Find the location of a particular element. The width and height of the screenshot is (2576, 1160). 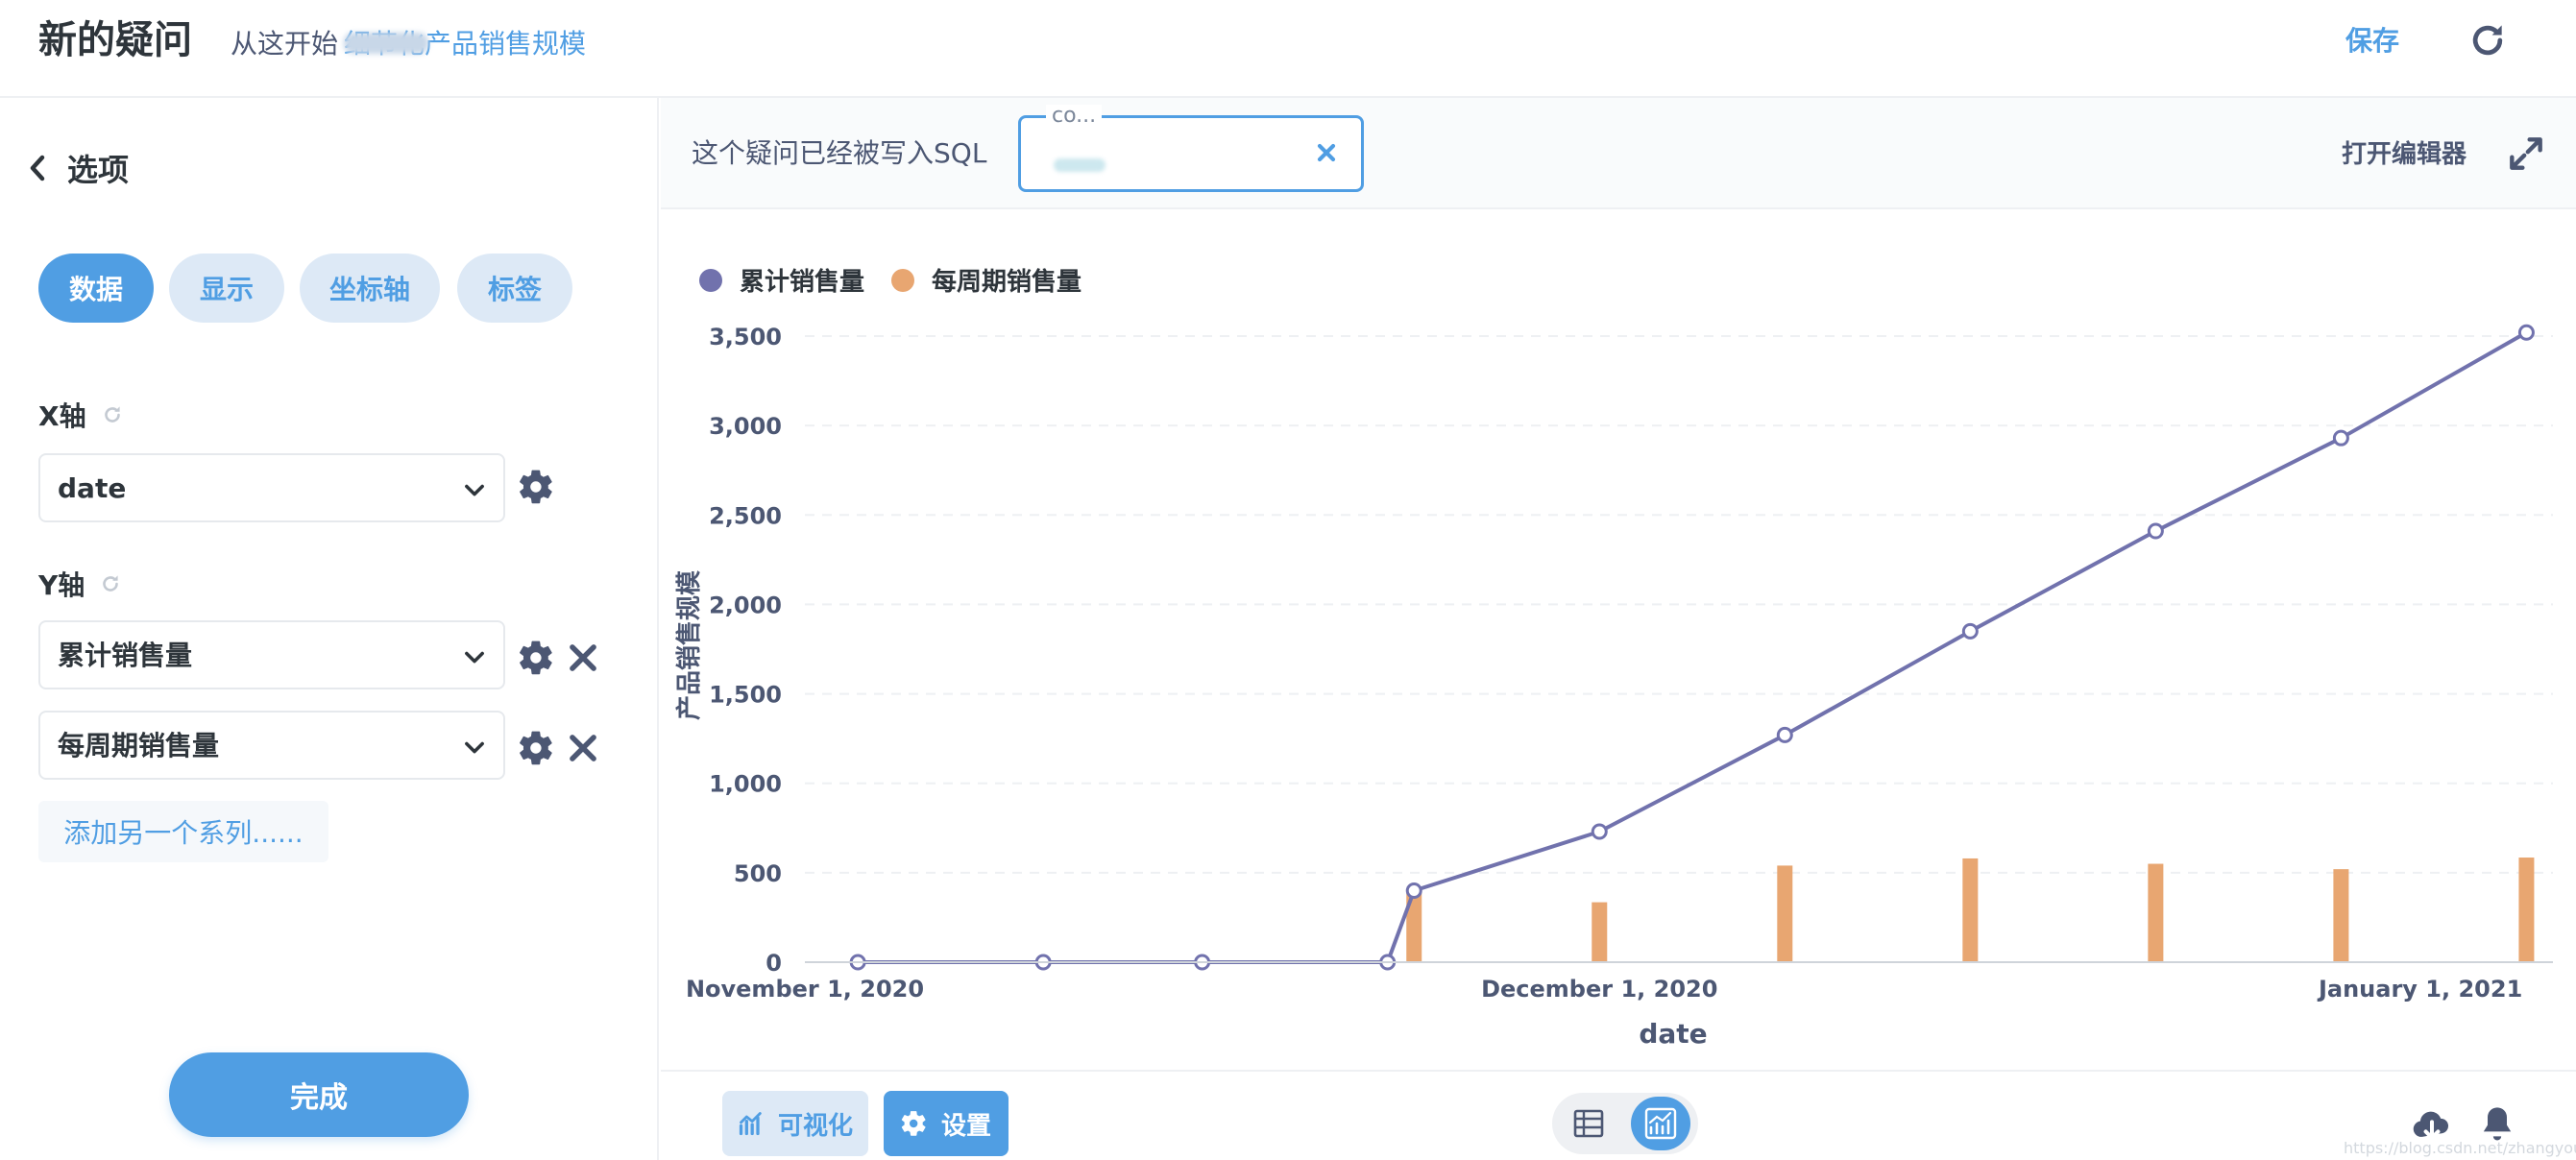

sql-notice-bar: 这个疑问已经被写入SQL co... 打开编辑器 is located at coordinates (1618, 154).